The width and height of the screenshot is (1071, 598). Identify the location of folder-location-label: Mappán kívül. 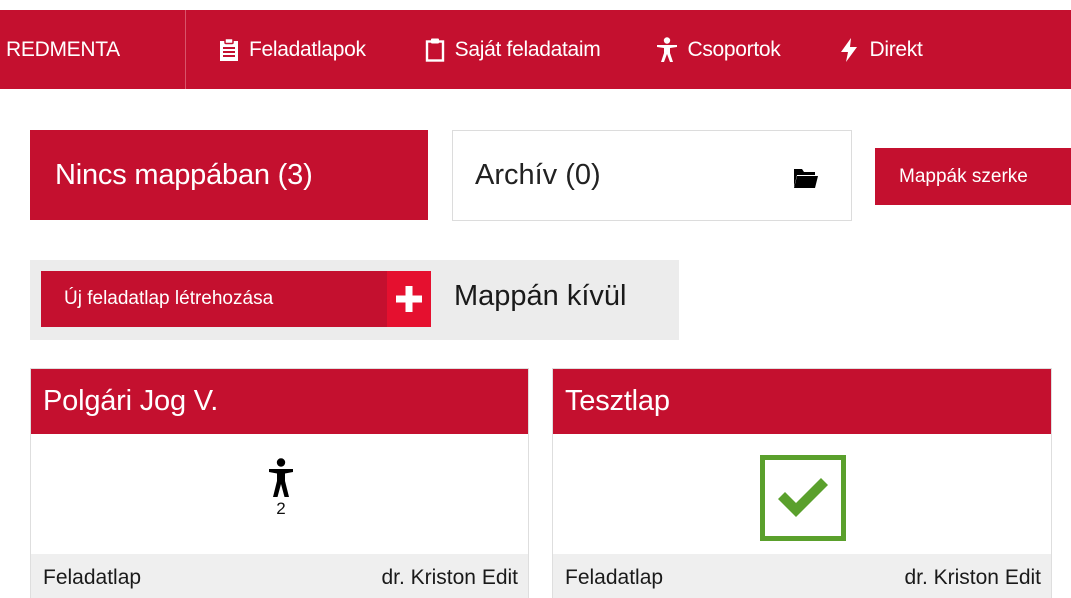
(540, 296).